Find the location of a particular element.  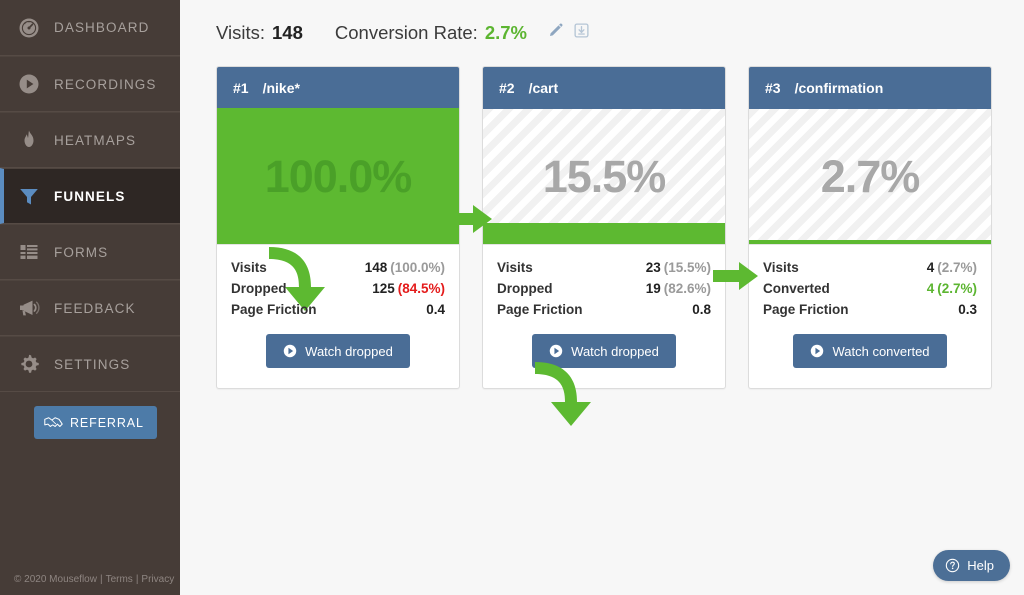

help-label: Help is located at coordinates (980, 565).